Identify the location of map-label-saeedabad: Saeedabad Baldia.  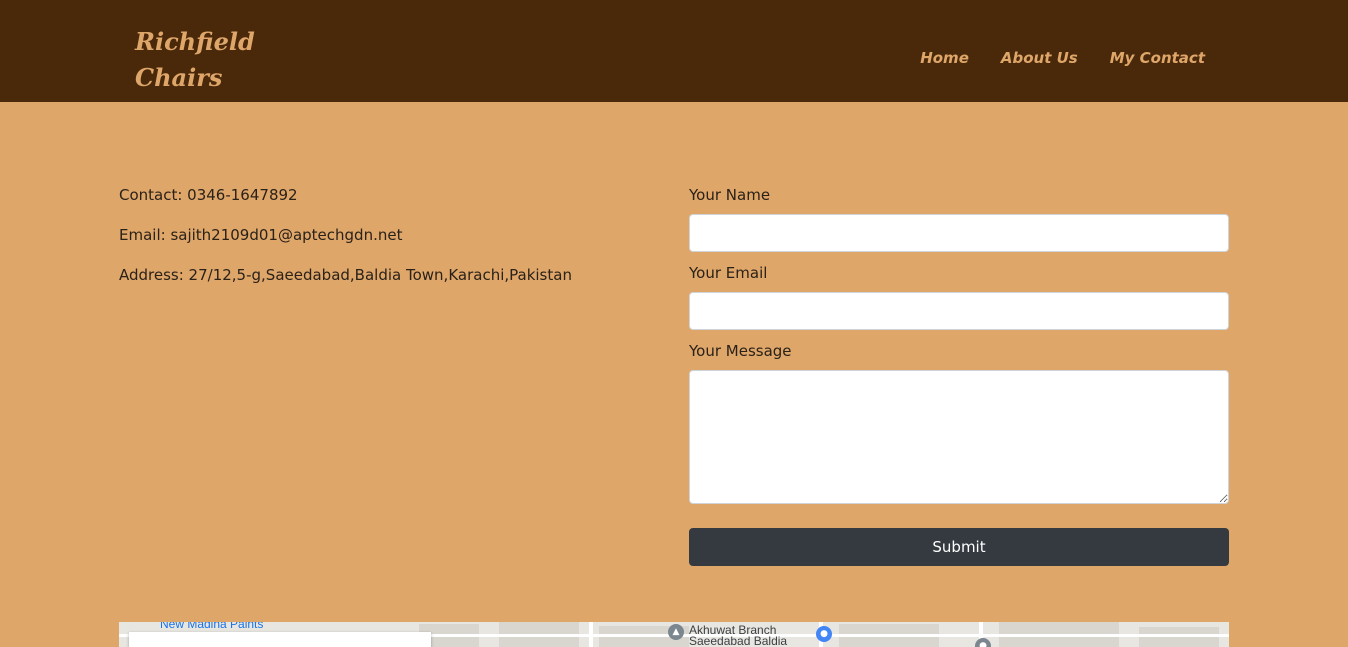
(738, 640).